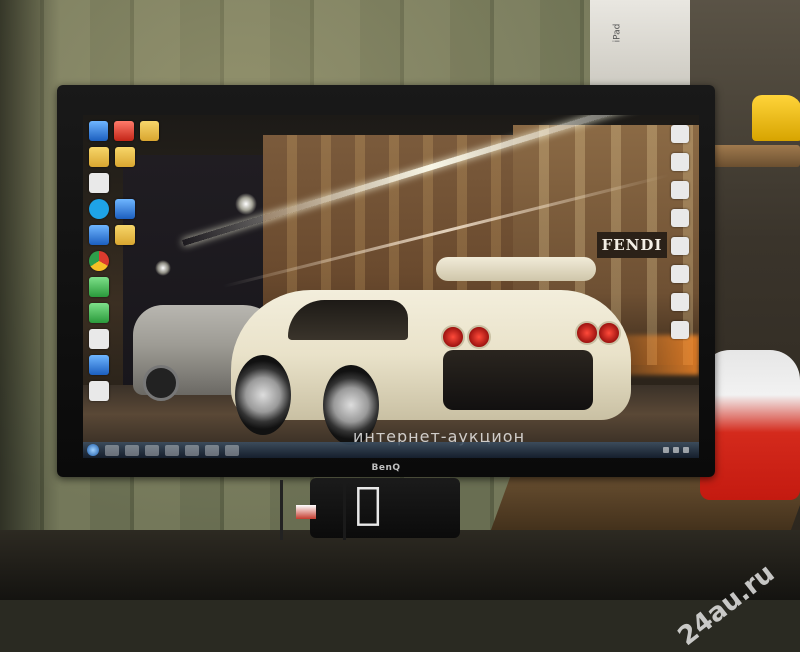 This screenshot has height=652, width=800. I want to click on shelf-board, so click(752, 156).